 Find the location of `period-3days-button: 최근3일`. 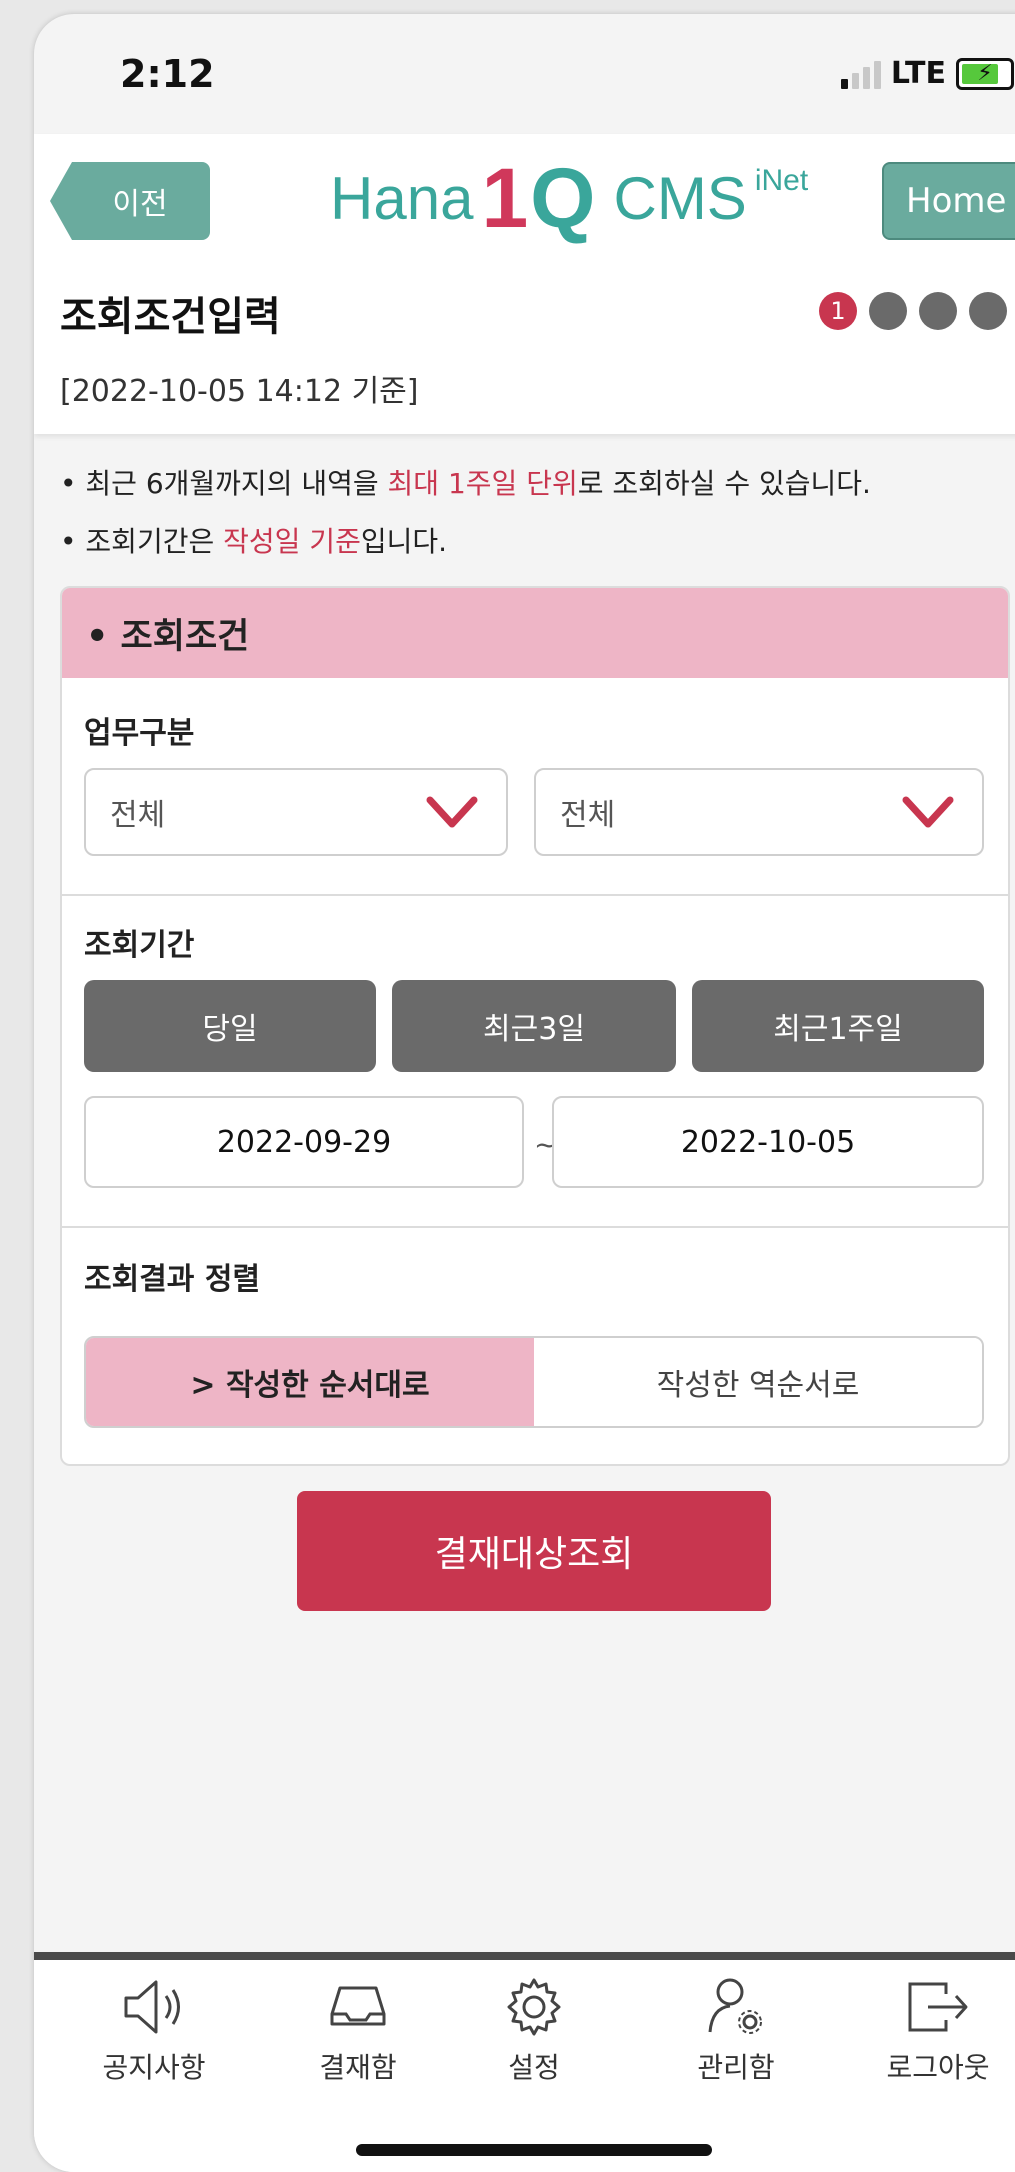

period-3days-button: 최근3일 is located at coordinates (534, 1026).